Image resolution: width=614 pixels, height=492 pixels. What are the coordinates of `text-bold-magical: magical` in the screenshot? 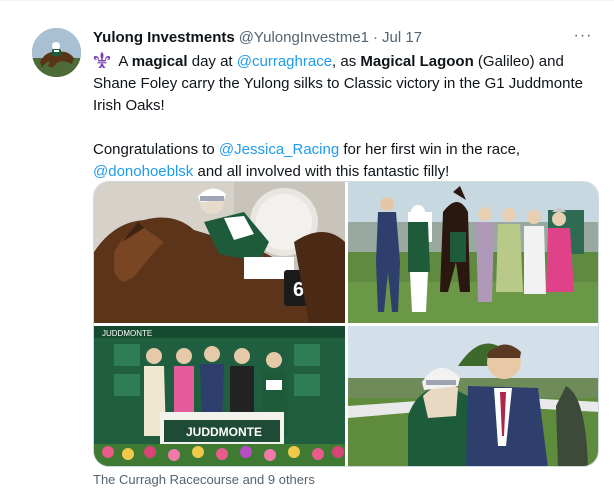 It's located at (159, 61).